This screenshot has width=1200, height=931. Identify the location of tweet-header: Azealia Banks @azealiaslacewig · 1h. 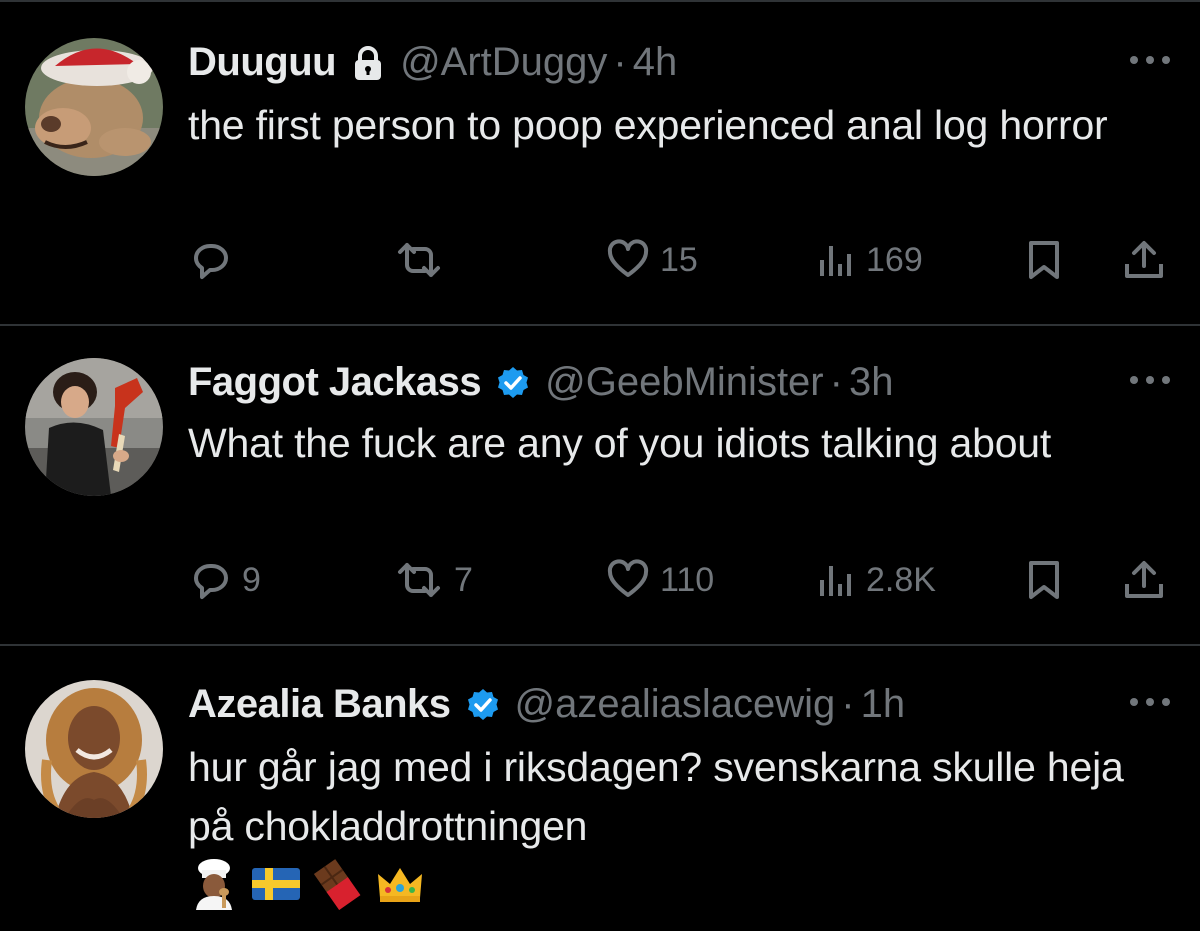
(664, 704).